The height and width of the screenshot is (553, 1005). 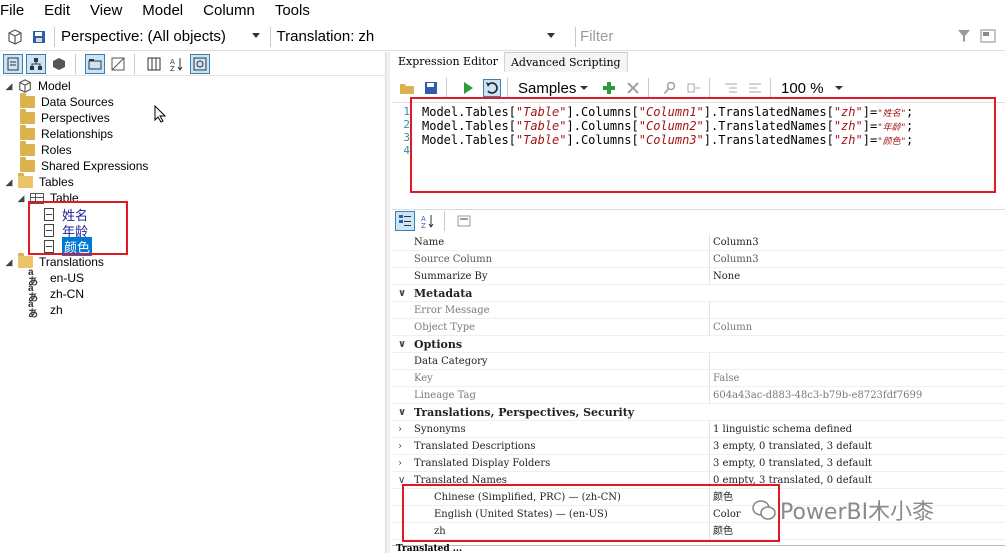 I want to click on uncomment-icon, so click(x=755, y=88).